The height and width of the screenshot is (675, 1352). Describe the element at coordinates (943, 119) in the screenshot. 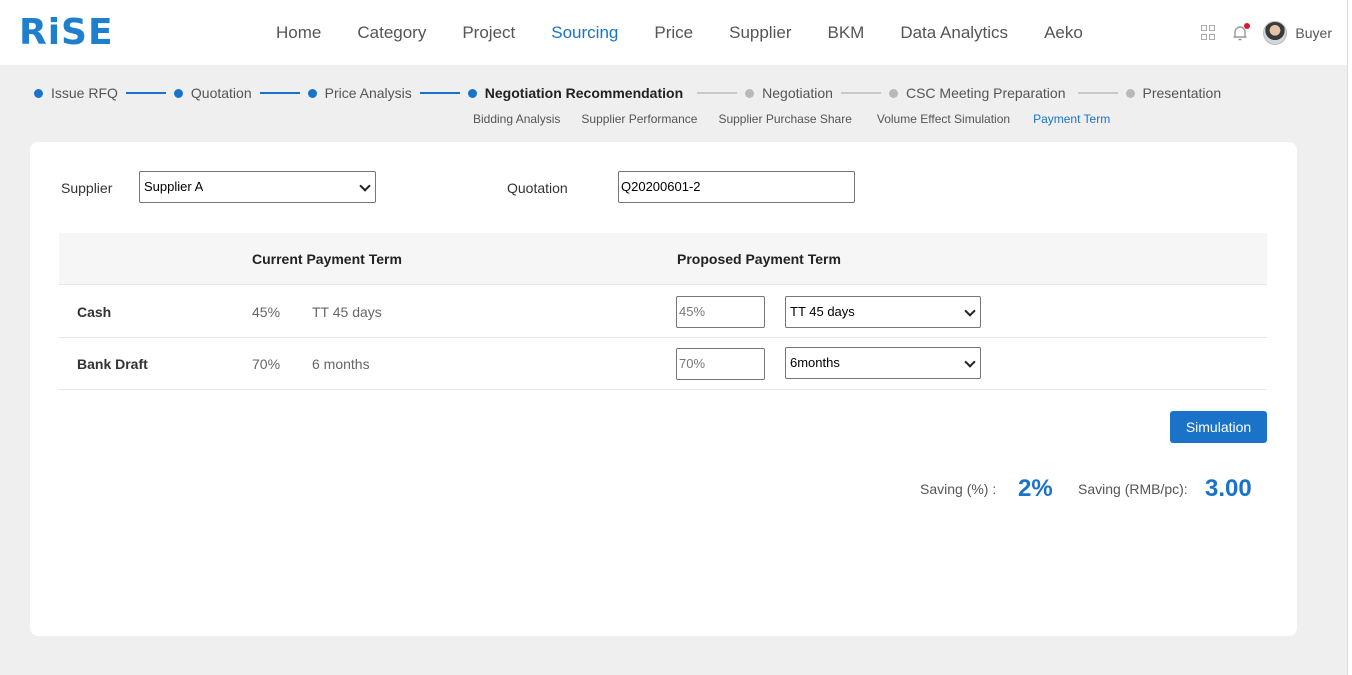

I see `subtab-volume-effect-simulation: Volume Effect Simulation` at that location.